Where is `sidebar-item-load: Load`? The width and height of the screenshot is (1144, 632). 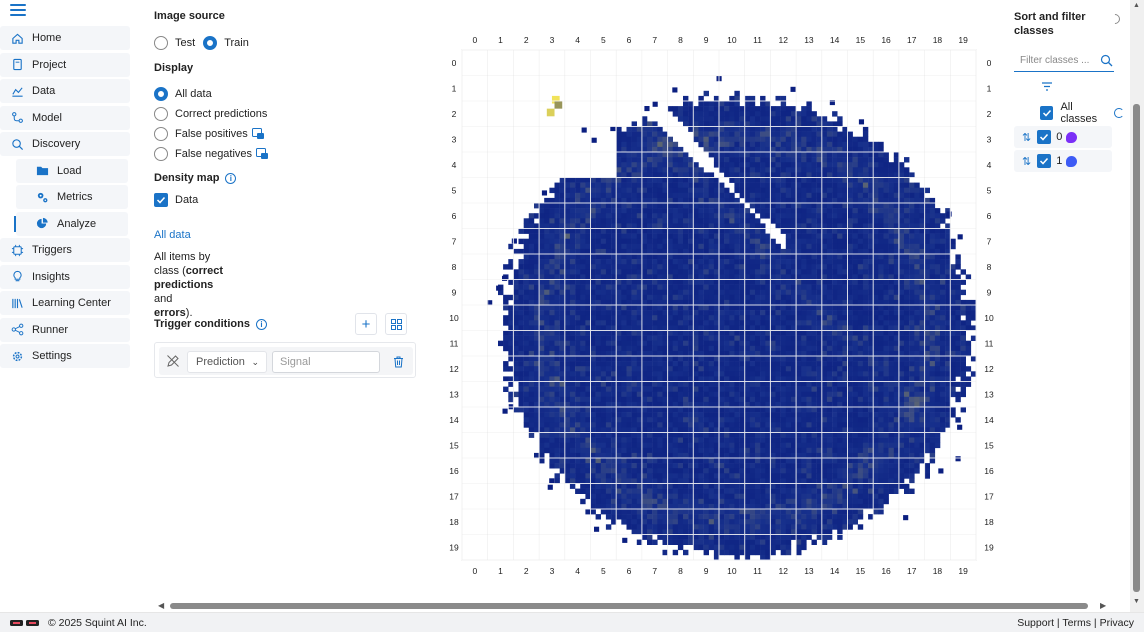 sidebar-item-load: Load is located at coordinates (72, 170).